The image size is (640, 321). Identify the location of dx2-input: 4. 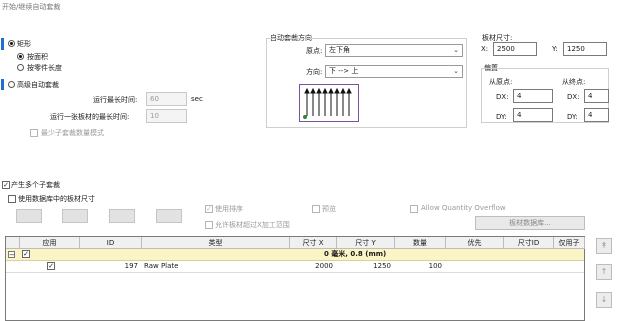
(596, 96).